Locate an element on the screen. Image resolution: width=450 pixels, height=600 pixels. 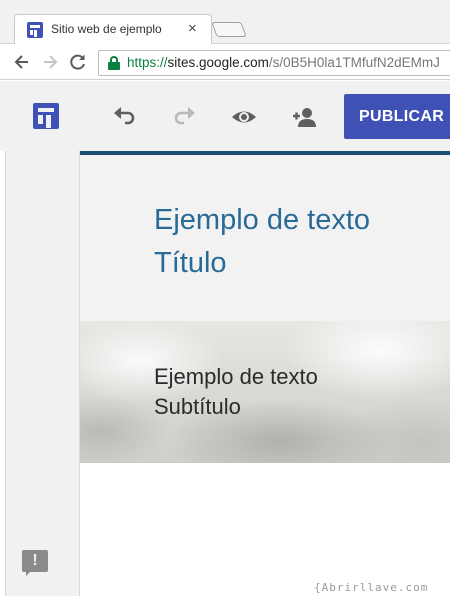
page-subtitle: Ejemplo de texto Subtítulo is located at coordinates (299, 392).